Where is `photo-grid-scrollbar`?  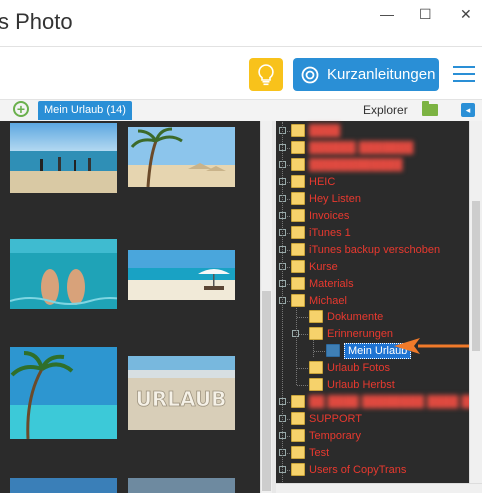
photo-grid-scrollbar is located at coordinates (266, 307).